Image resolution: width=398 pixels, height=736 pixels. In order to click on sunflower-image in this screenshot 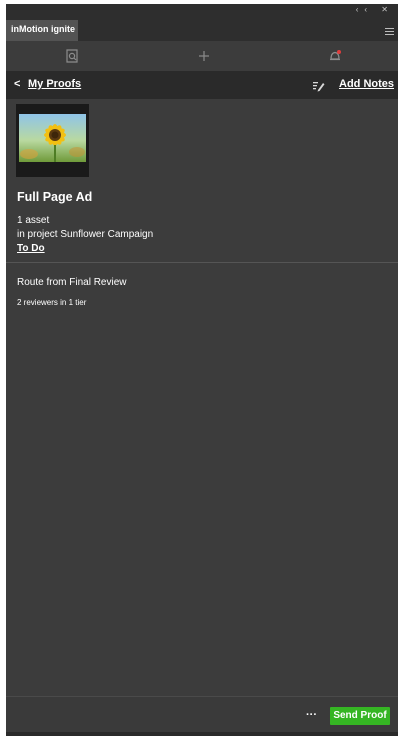, I will do `click(52, 138)`.